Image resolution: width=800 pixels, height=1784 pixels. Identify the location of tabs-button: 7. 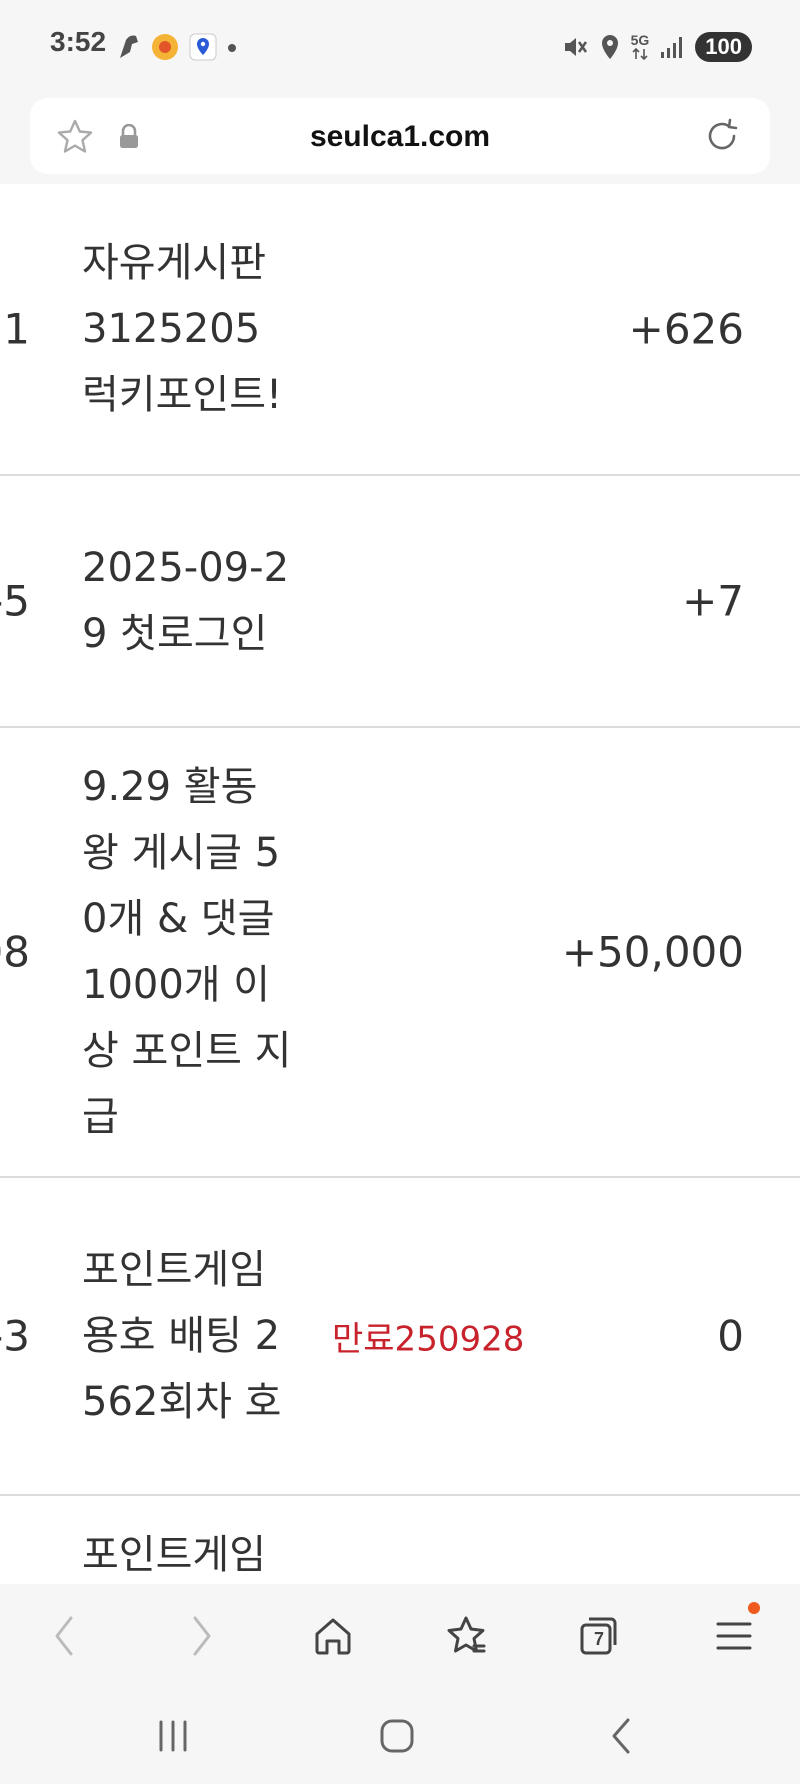
(599, 1636).